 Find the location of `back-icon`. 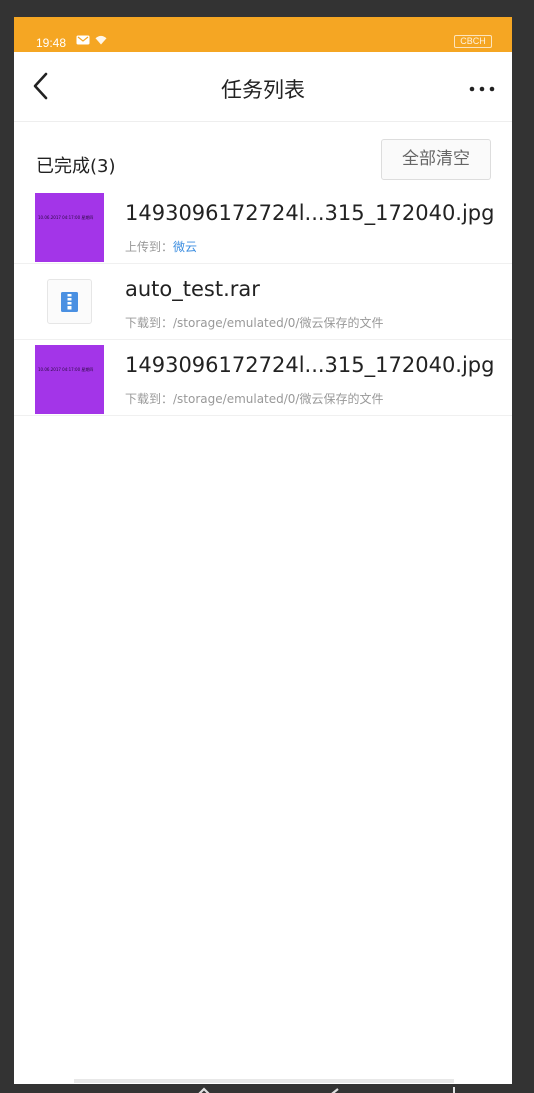

back-icon is located at coordinates (335, 1090).